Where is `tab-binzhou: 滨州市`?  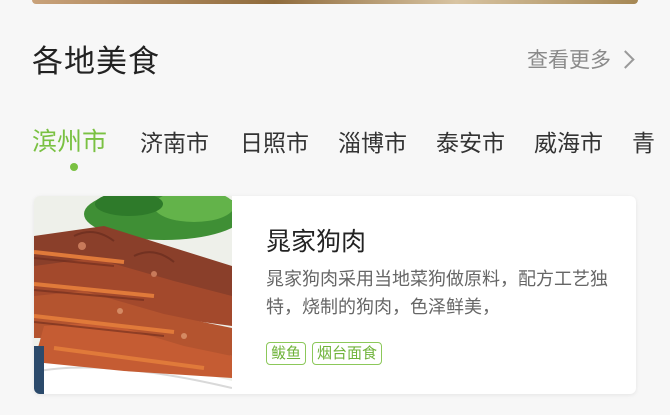 tab-binzhou: 滨州市 is located at coordinates (69, 140).